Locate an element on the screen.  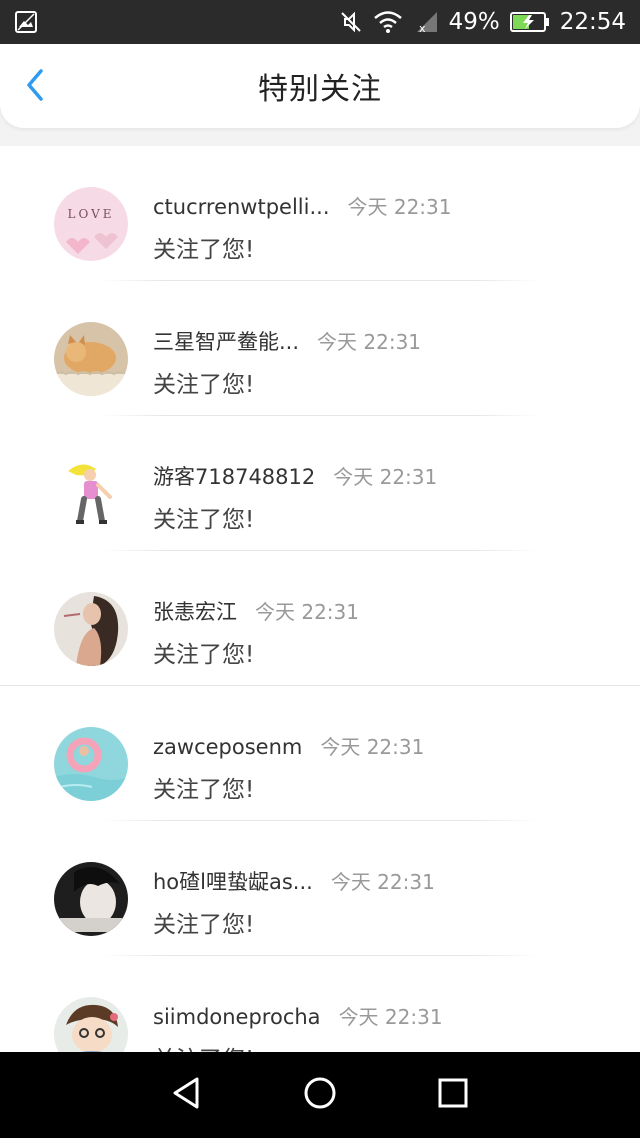
notification-item: 三星智严鲞能... 今天 22:31 关注了您! is located at coordinates (320, 348).